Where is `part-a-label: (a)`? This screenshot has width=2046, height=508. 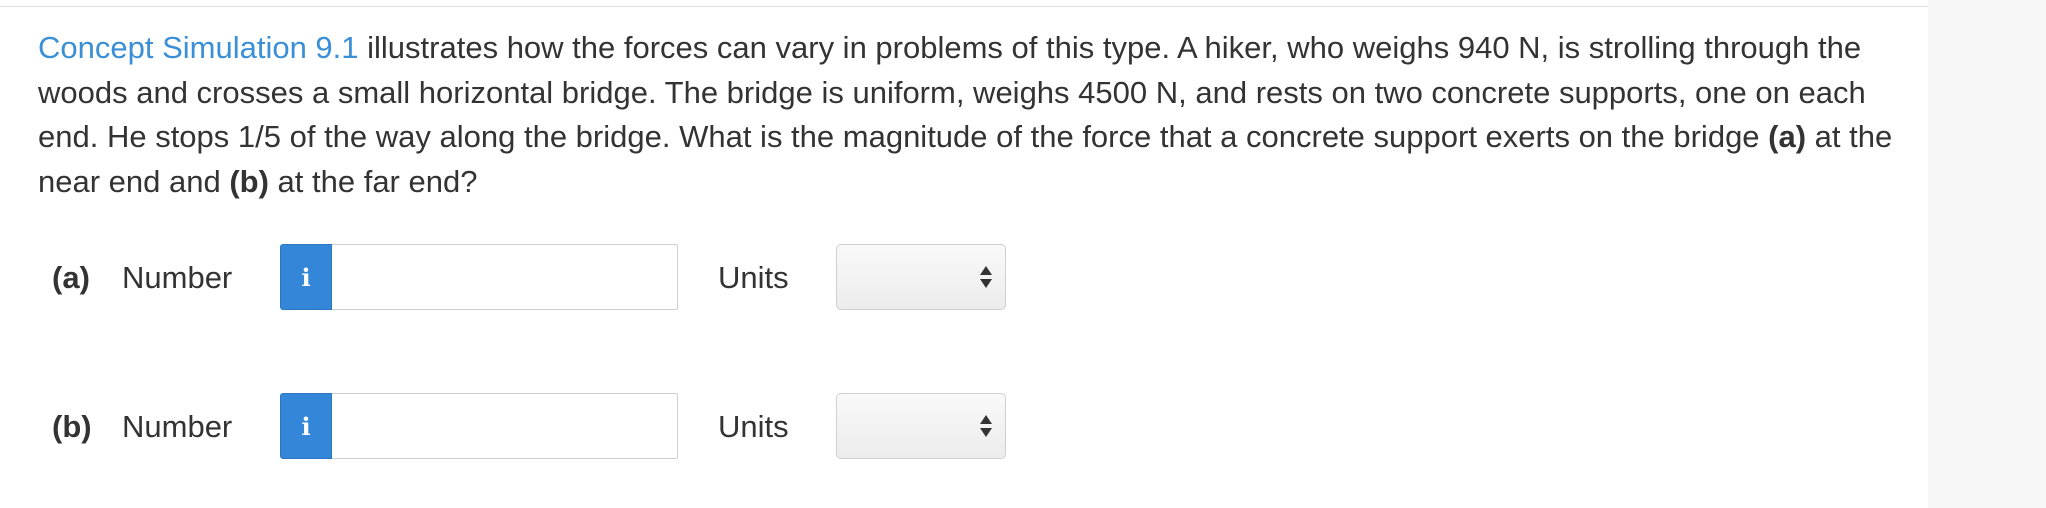
part-a-label: (a) is located at coordinates (71, 277).